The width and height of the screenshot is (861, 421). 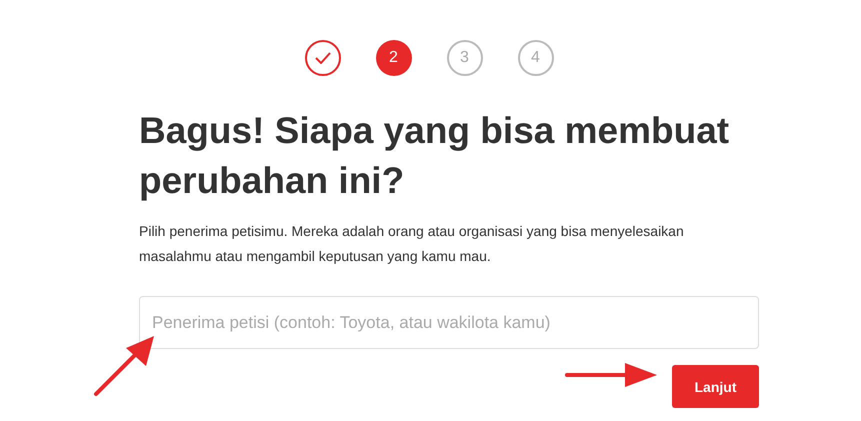 What do you see at coordinates (412, 244) in the screenshot?
I see `description-text: Pilih penerima petisimu. Mereka adalah orang atau organisasi yang bisa menyelesaikan masalahmu atau mengambil keputusan yang kamu mau.` at bounding box center [412, 244].